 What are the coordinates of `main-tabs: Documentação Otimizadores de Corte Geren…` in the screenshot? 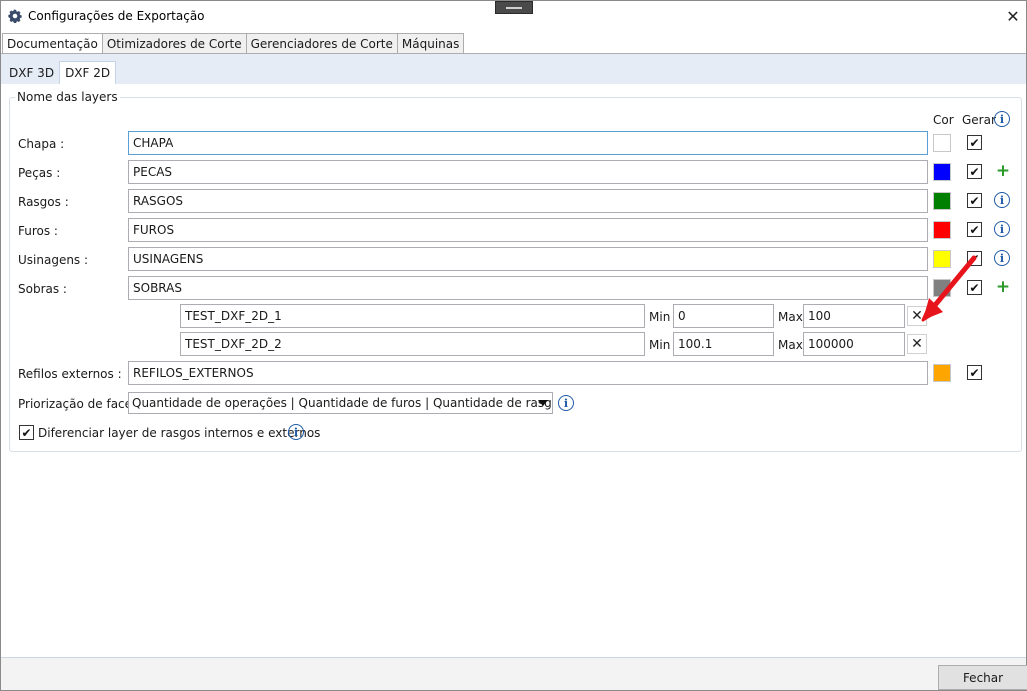 It's located at (233, 44).